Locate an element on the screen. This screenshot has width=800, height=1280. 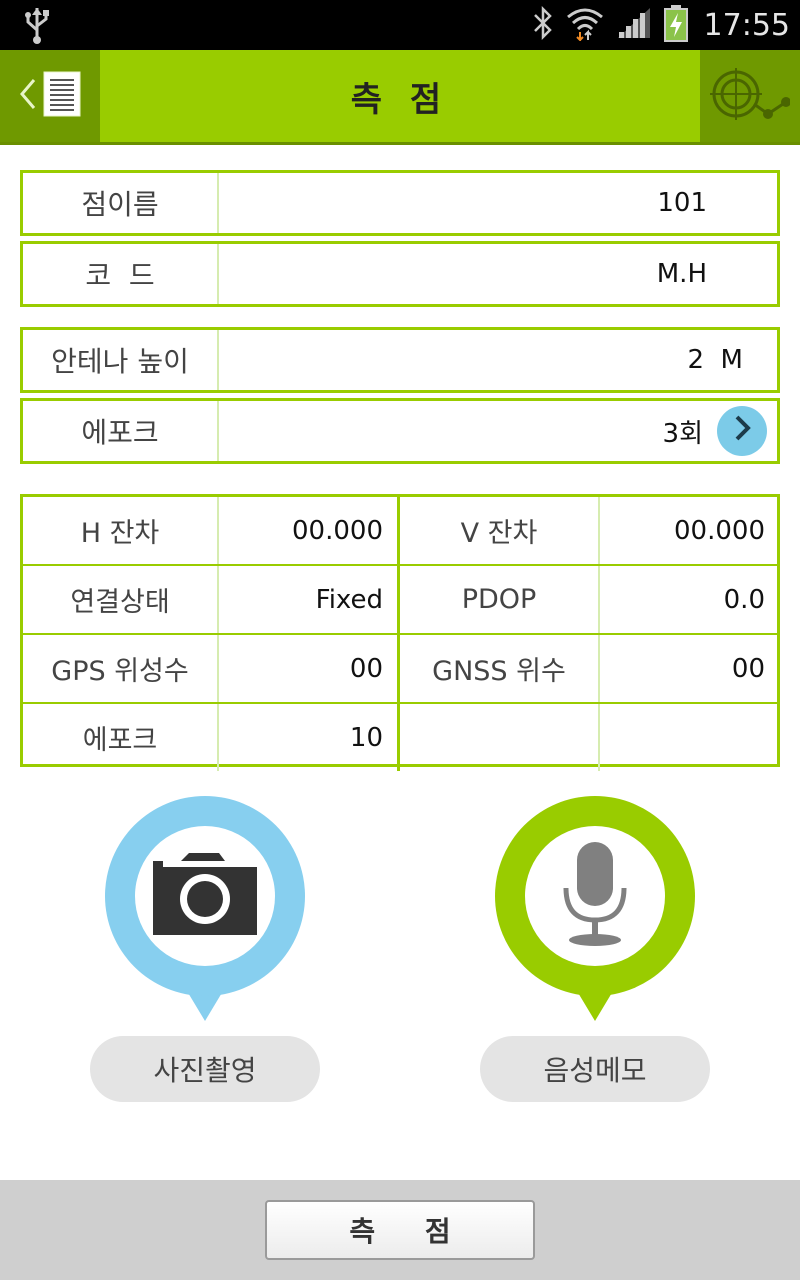
crosshair-icon is located at coordinates (750, 96).